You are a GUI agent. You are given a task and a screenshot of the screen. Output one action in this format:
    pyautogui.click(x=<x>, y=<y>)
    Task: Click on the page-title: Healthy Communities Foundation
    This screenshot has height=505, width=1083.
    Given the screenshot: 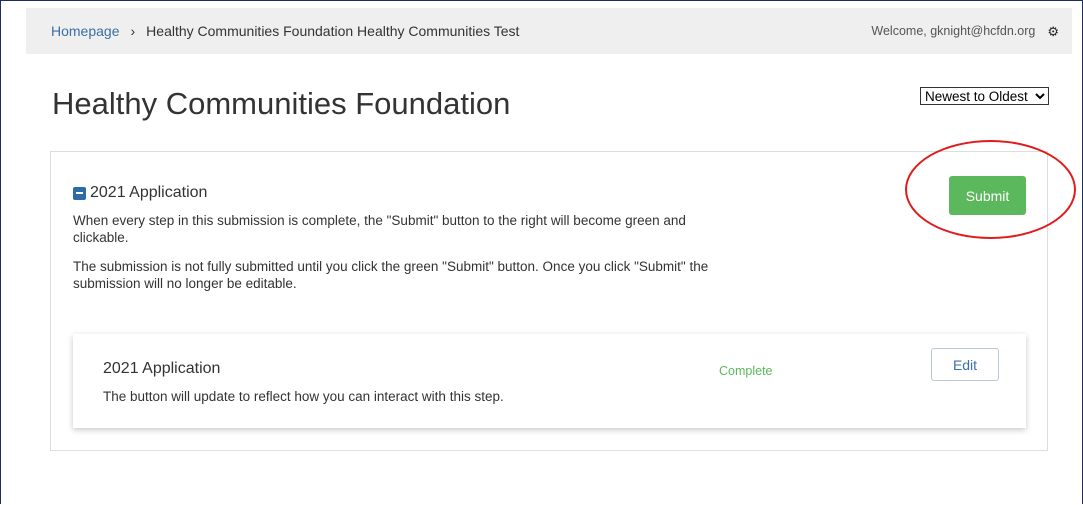 What is the action you would take?
    pyautogui.click(x=281, y=103)
    